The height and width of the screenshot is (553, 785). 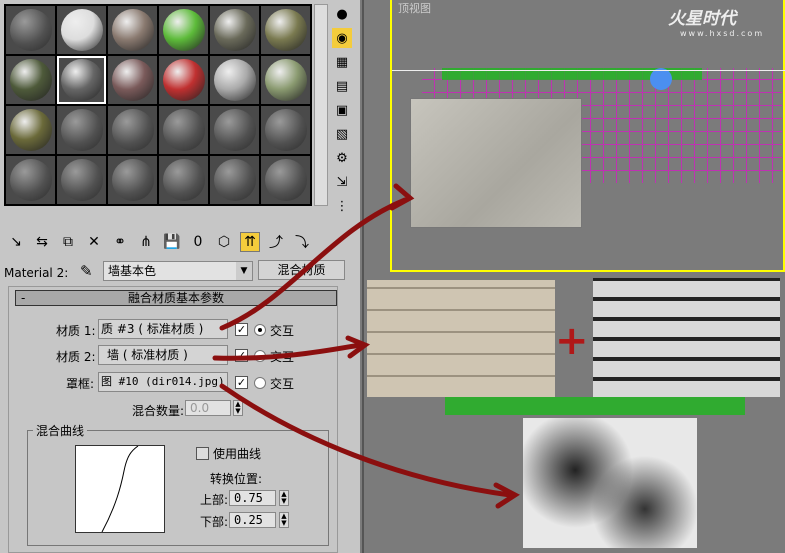 What do you see at coordinates (402, 197) in the screenshot?
I see `arrow-material1-head` at bounding box center [402, 197].